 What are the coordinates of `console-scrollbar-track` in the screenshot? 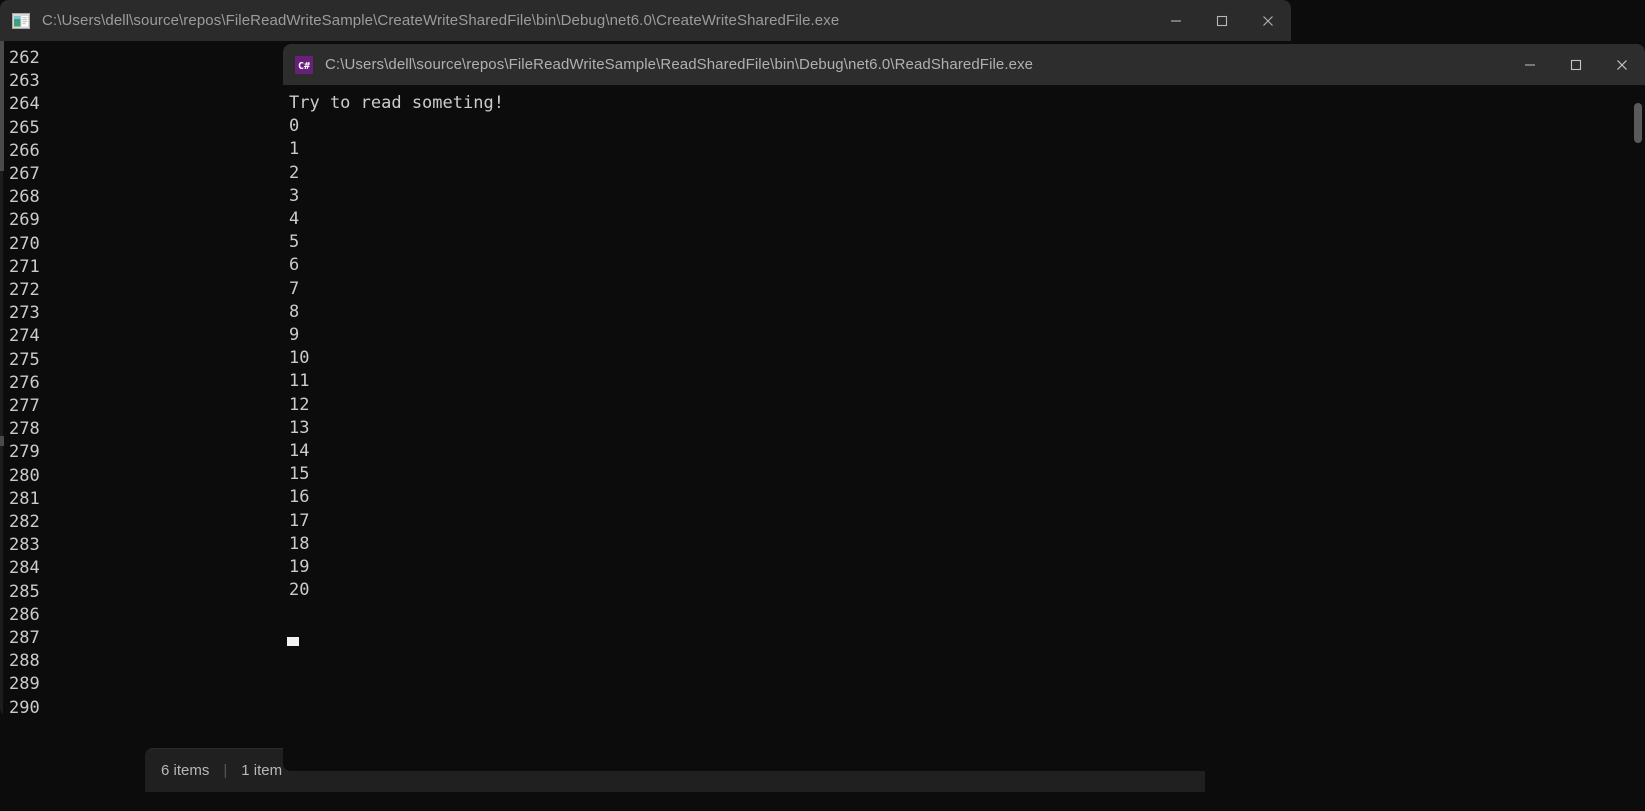 It's located at (1638, 428).